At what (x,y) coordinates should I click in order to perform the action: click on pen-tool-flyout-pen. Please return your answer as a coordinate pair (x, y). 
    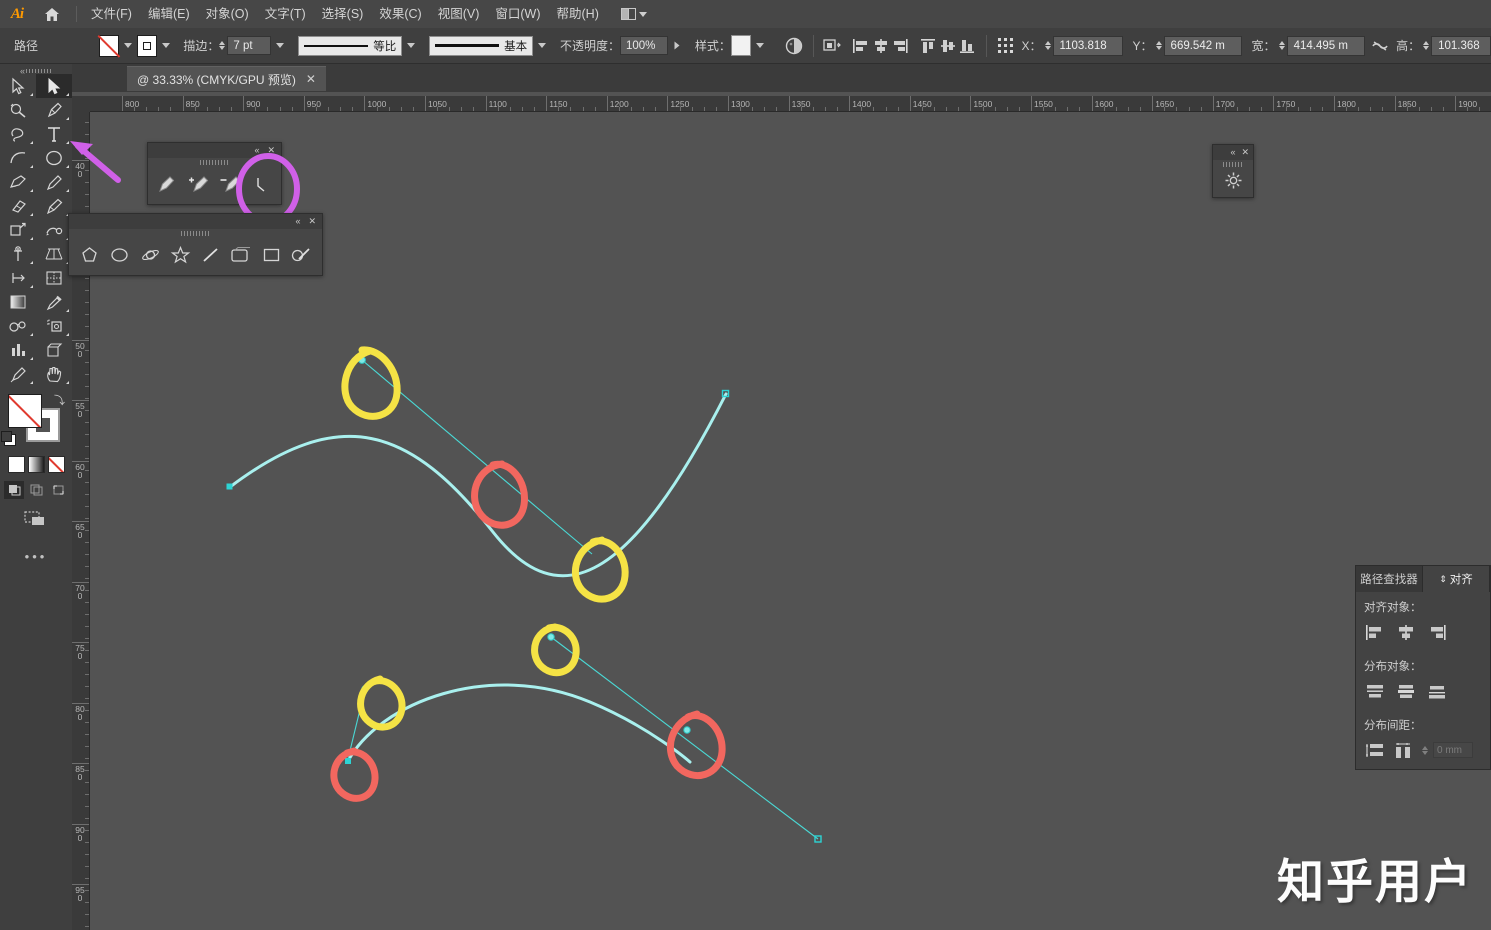
    Looking at the image, I should click on (167, 184).